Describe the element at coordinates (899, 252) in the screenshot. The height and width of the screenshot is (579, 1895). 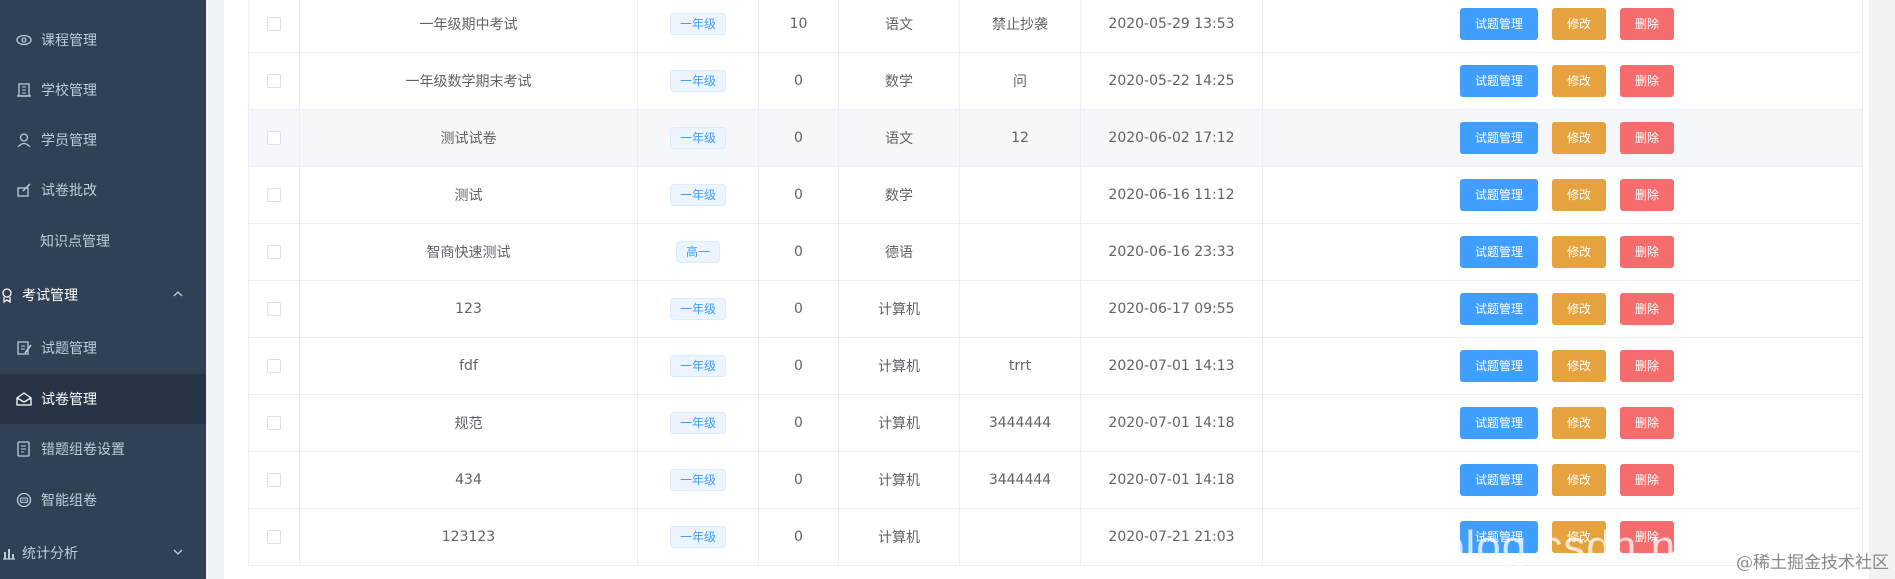
I see `subject: 德语` at that location.